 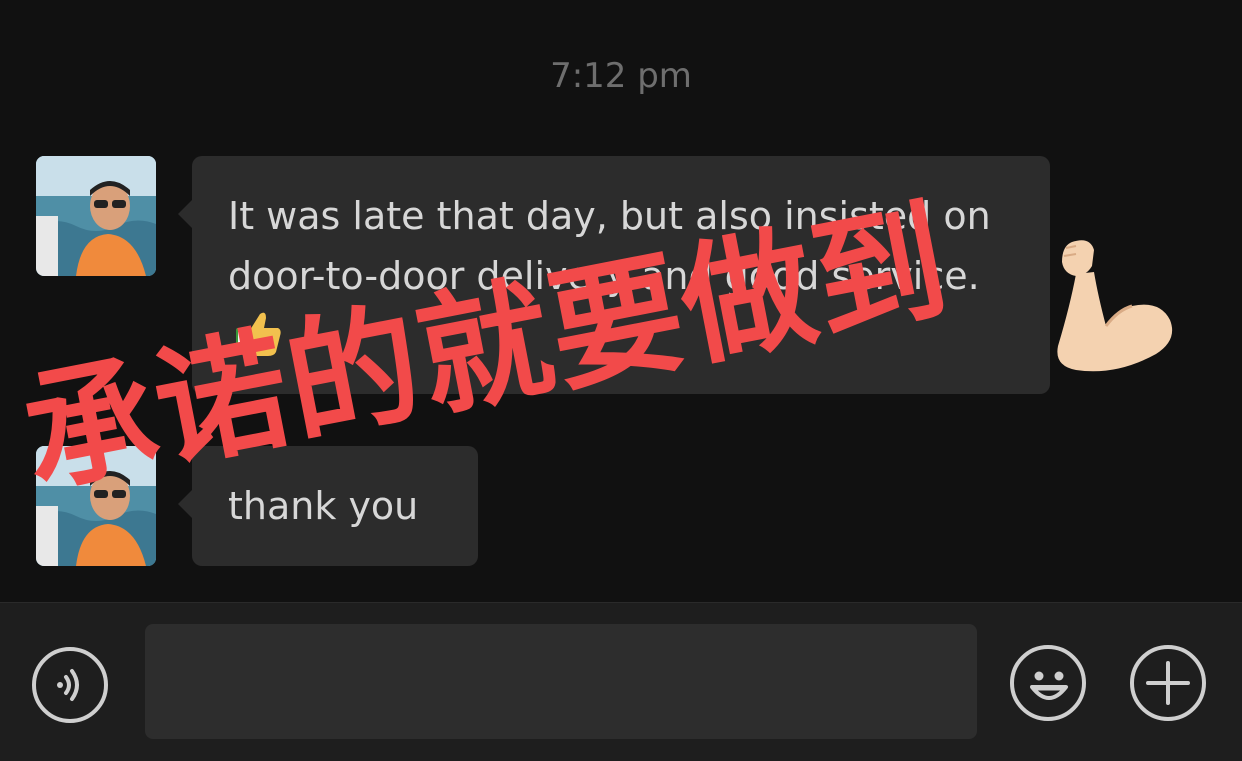 I want to click on contact-avatar, so click(x=96, y=216).